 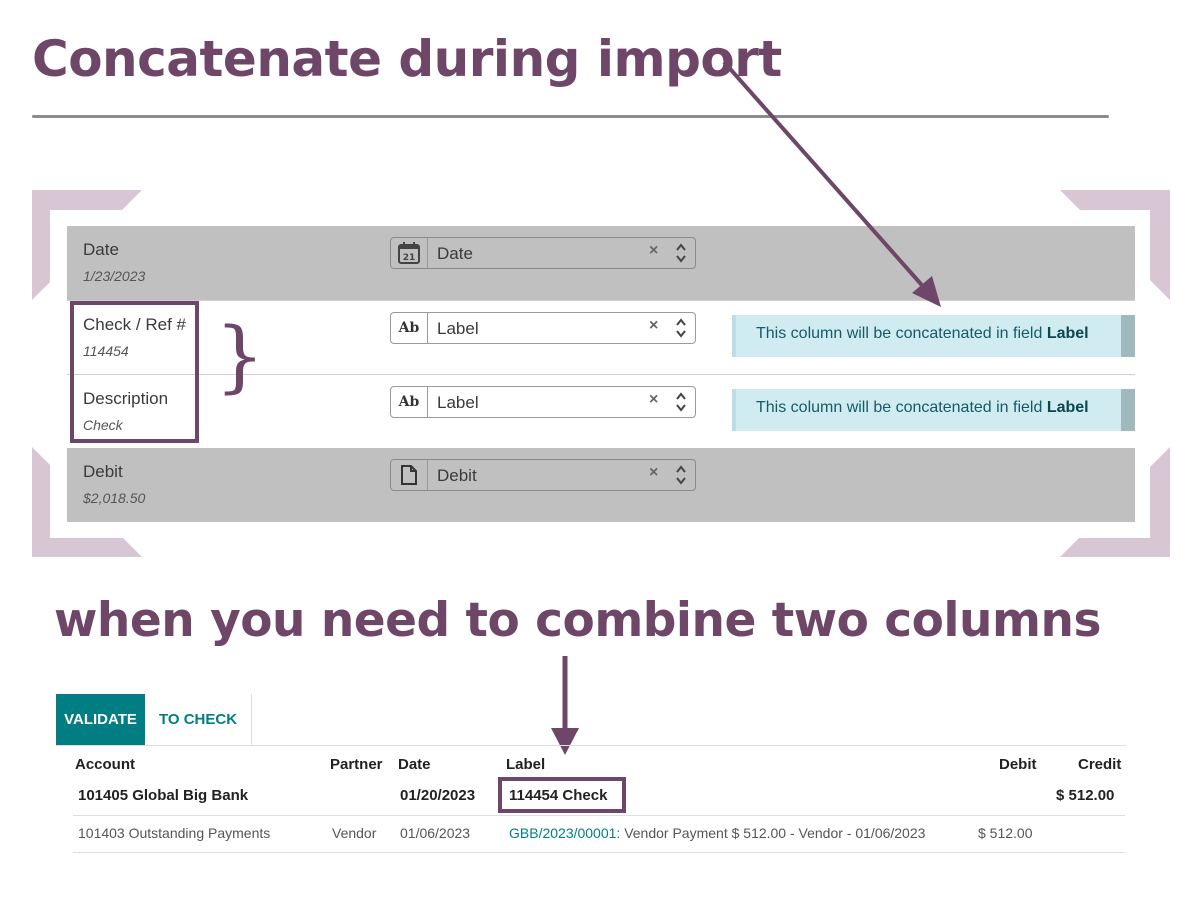 I want to click on entry-link: GBB/2023/00001, so click(x=562, y=833).